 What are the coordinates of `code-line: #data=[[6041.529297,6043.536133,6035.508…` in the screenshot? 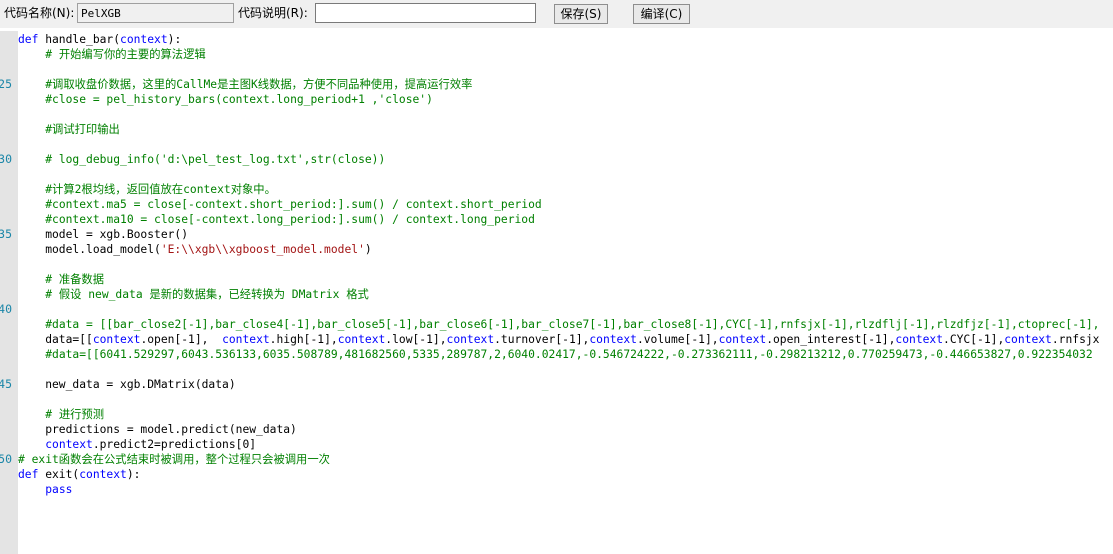 It's located at (555, 354).